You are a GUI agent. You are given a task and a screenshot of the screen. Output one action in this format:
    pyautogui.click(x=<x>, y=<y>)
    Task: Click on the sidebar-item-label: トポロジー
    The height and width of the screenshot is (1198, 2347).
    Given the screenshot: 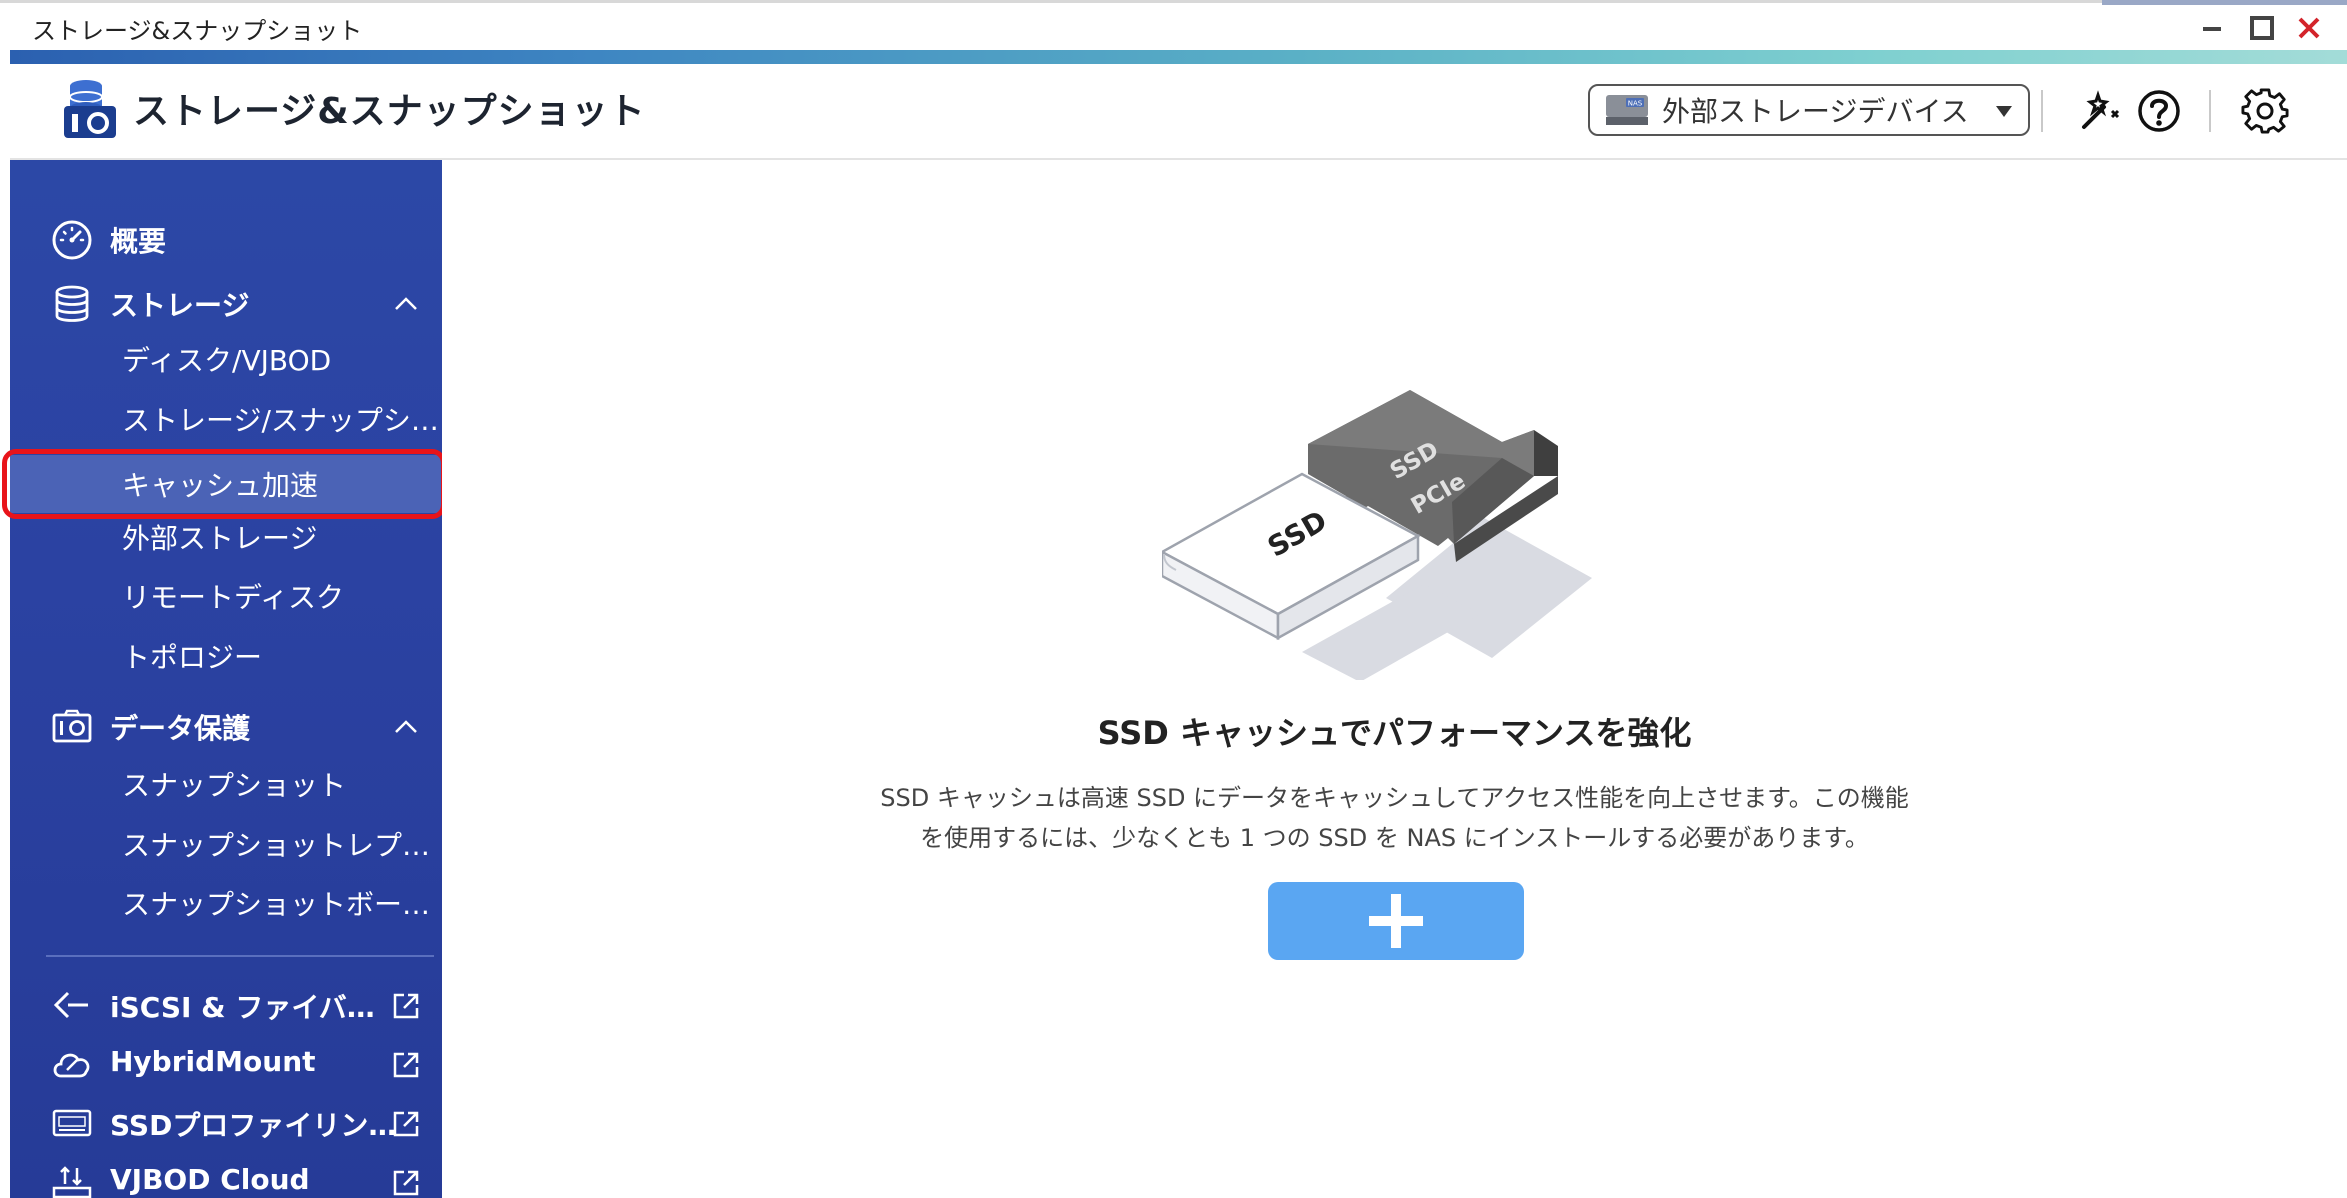 What is the action you would take?
    pyautogui.click(x=192, y=657)
    